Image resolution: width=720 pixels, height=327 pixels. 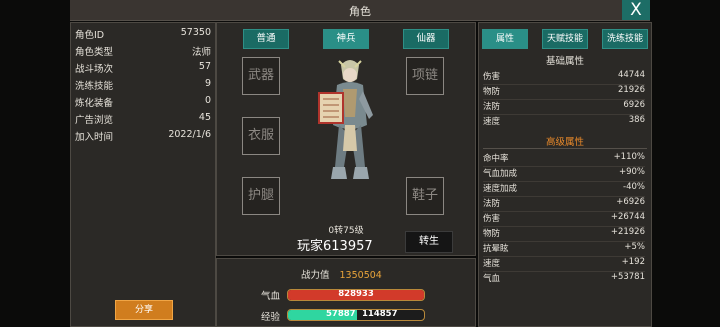 What do you see at coordinates (143, 136) in the screenshot?
I see `info-row: 加入时间 2022/1/6` at bounding box center [143, 136].